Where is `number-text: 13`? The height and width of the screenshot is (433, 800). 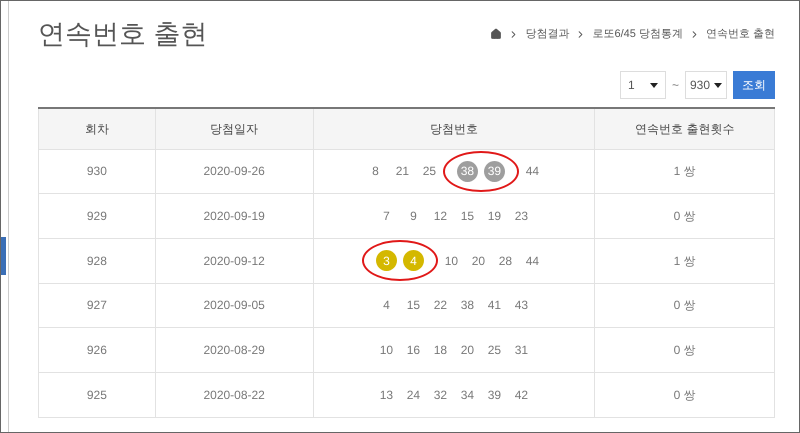 number-text: 13 is located at coordinates (386, 395).